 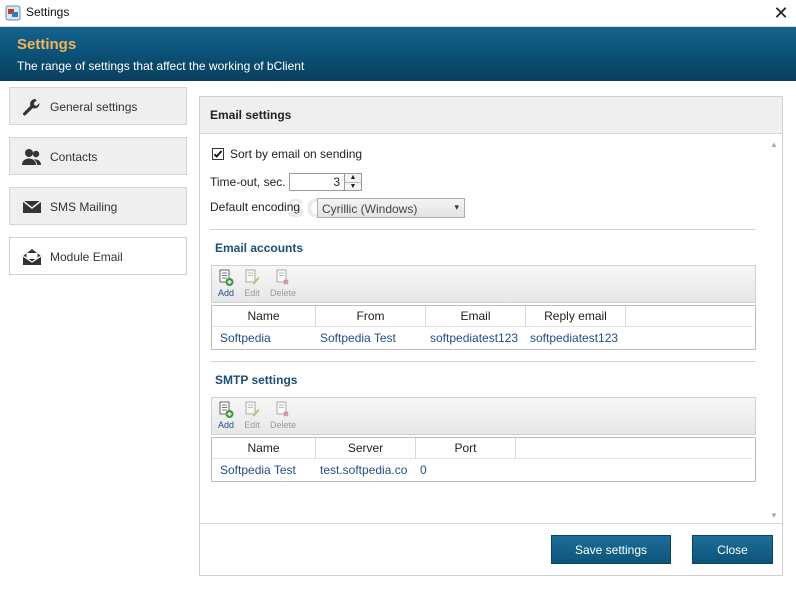 I want to click on sidebar-item-label: Contacts, so click(x=74, y=157).